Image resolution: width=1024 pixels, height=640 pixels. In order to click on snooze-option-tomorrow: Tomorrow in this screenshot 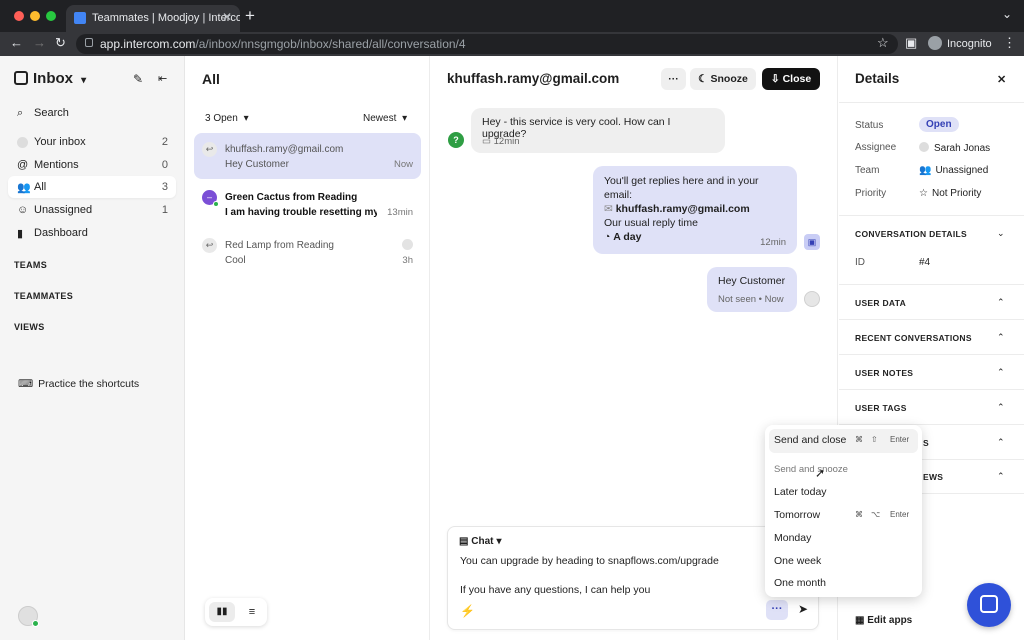, I will do `click(797, 515)`.